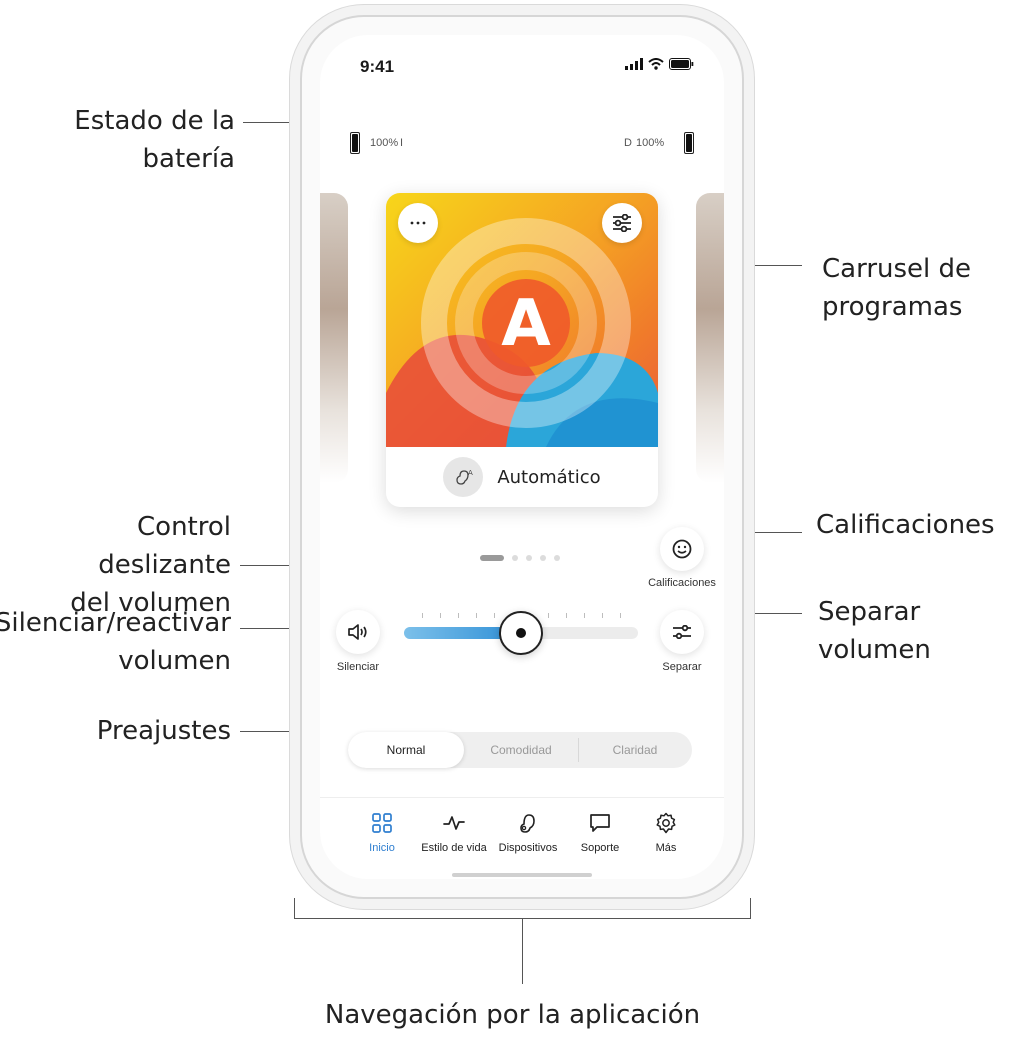  What do you see at coordinates (454, 823) in the screenshot?
I see `activity-icon` at bounding box center [454, 823].